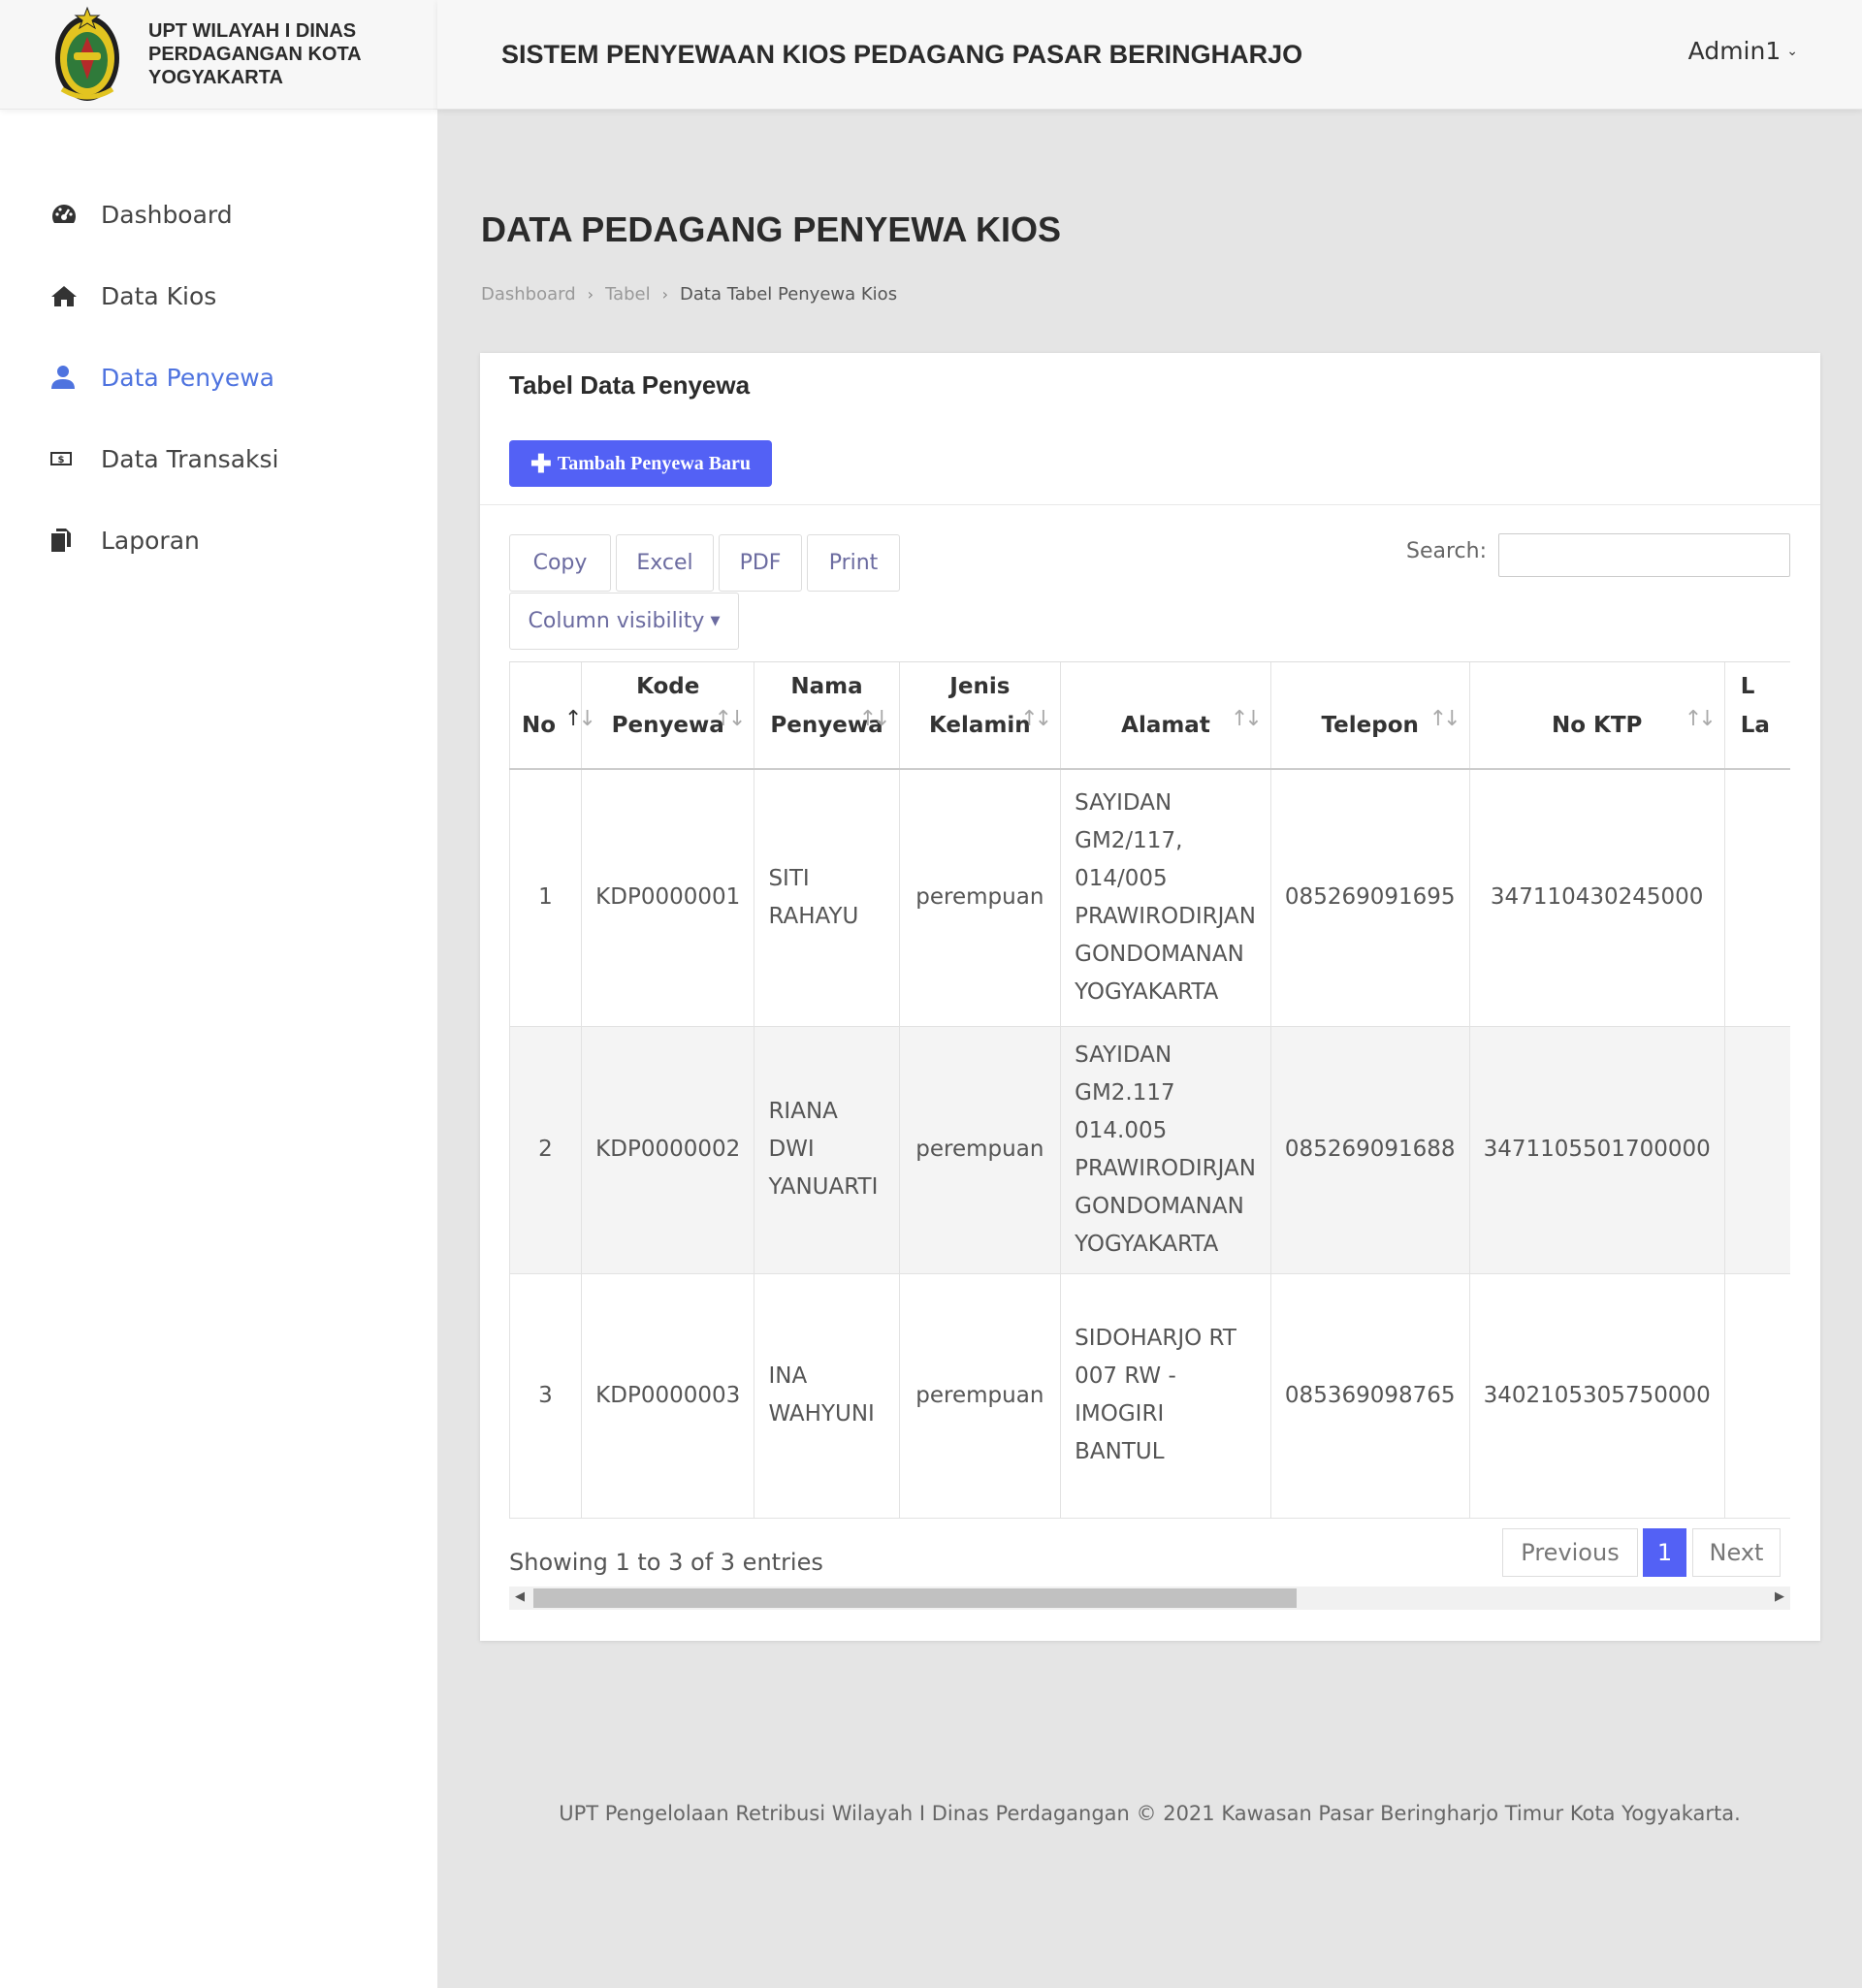 This screenshot has height=1988, width=1862. Describe the element at coordinates (981, 716) in the screenshot. I see `column-header-jenis-kelamin: Jenis Kelamin ↑↓` at that location.